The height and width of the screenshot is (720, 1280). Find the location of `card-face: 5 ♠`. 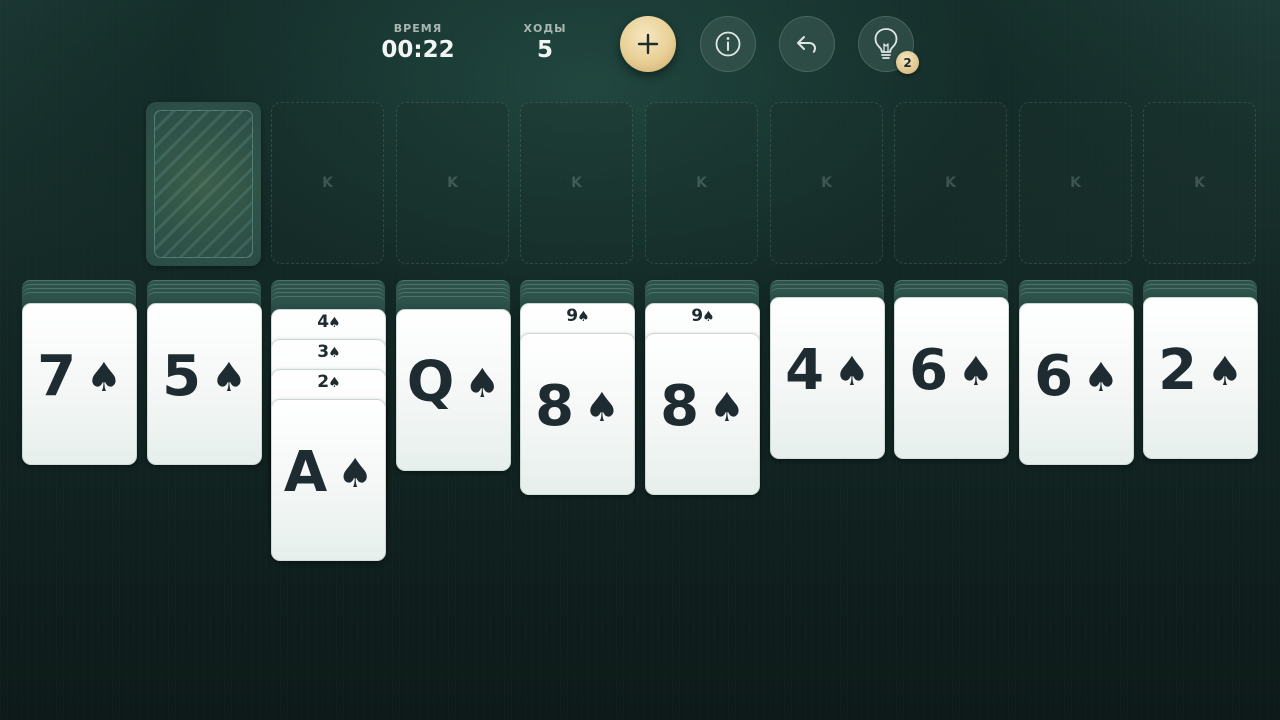

card-face: 5 ♠ is located at coordinates (204, 376).